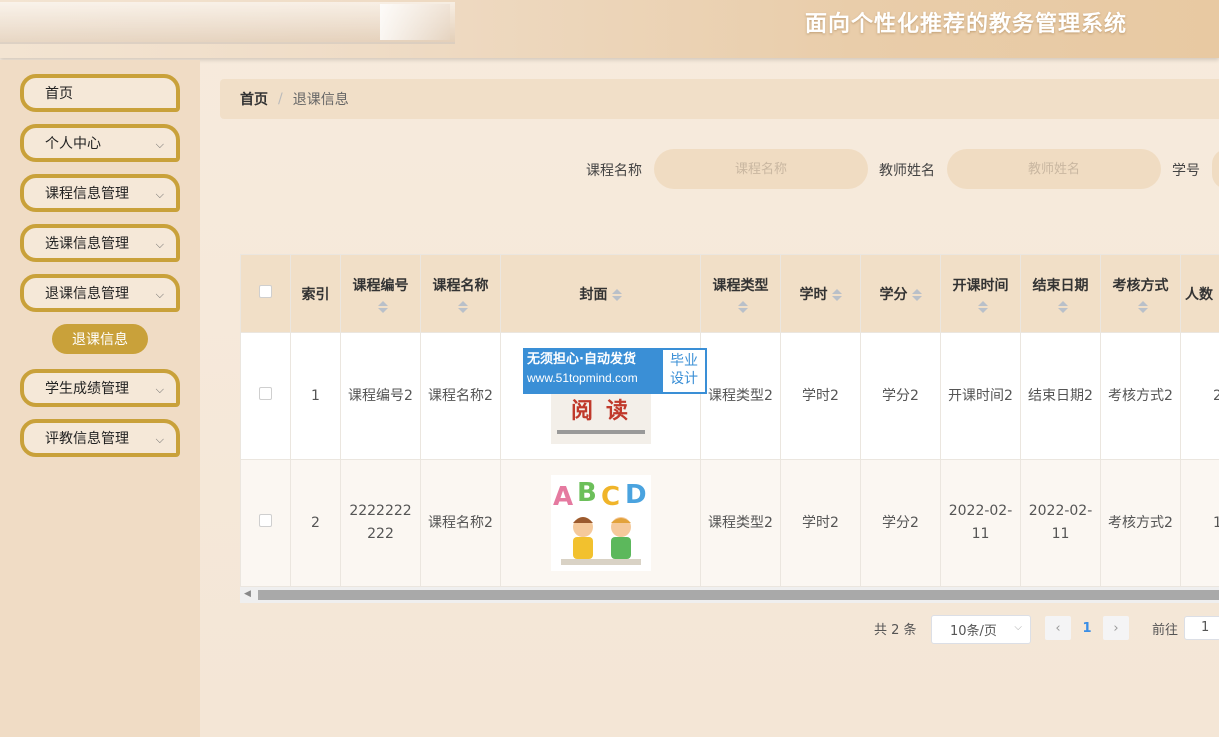 The width and height of the screenshot is (1219, 737). What do you see at coordinates (610, 497) in the screenshot?
I see `svg-text: C` at bounding box center [610, 497].